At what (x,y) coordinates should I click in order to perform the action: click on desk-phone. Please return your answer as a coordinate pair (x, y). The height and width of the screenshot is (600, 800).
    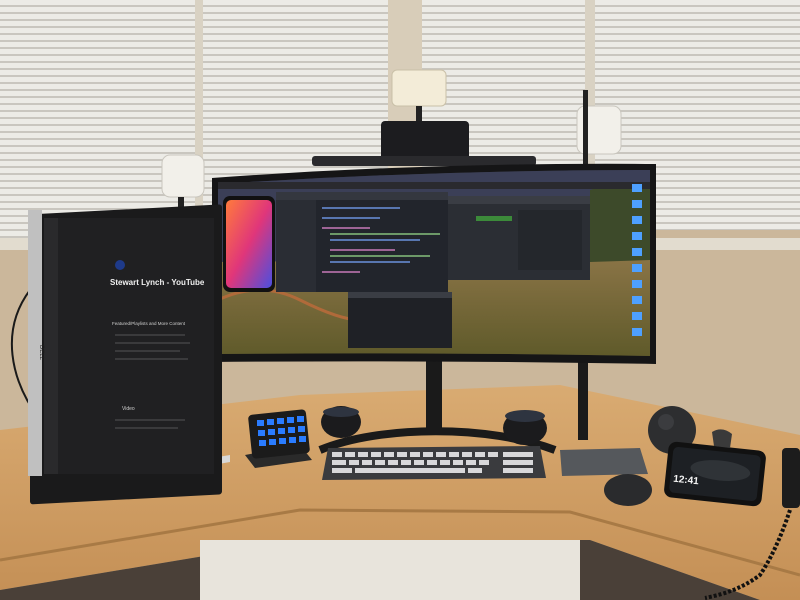
    Looking at the image, I should click on (791, 478).